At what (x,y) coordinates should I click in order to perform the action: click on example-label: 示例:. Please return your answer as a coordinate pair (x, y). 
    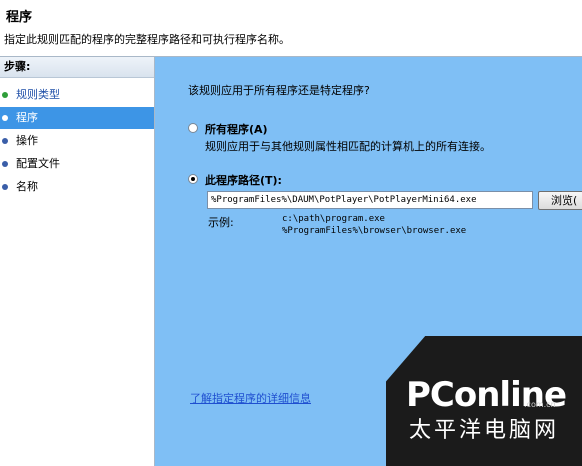
    Looking at the image, I should click on (221, 222).